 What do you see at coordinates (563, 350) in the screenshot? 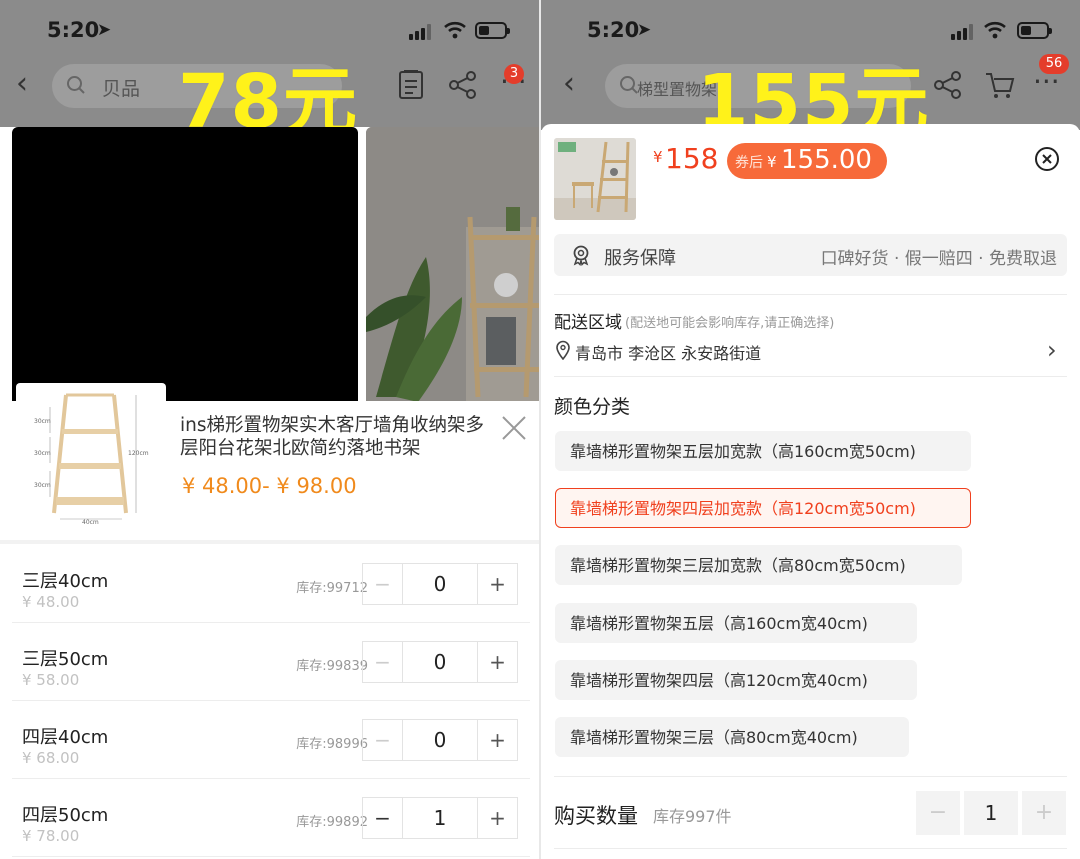
I see `location-pin-icon` at bounding box center [563, 350].